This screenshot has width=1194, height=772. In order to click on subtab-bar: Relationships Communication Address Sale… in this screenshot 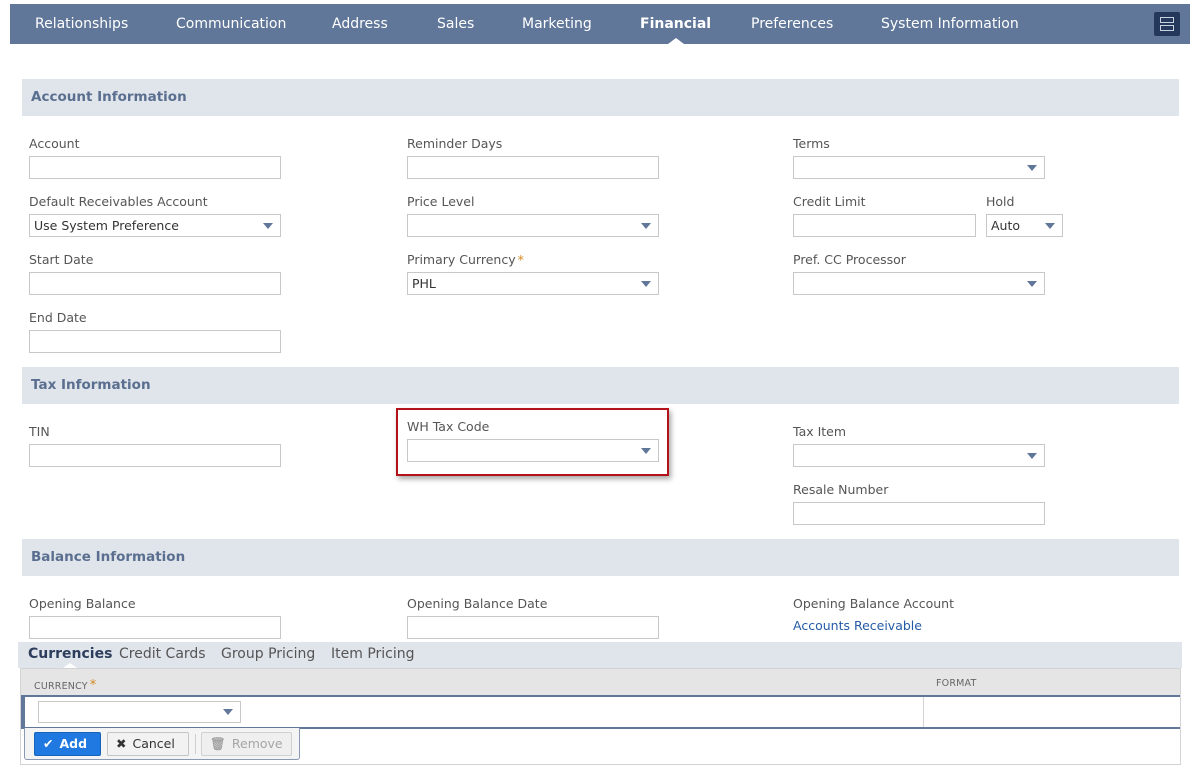, I will do `click(600, 24)`.